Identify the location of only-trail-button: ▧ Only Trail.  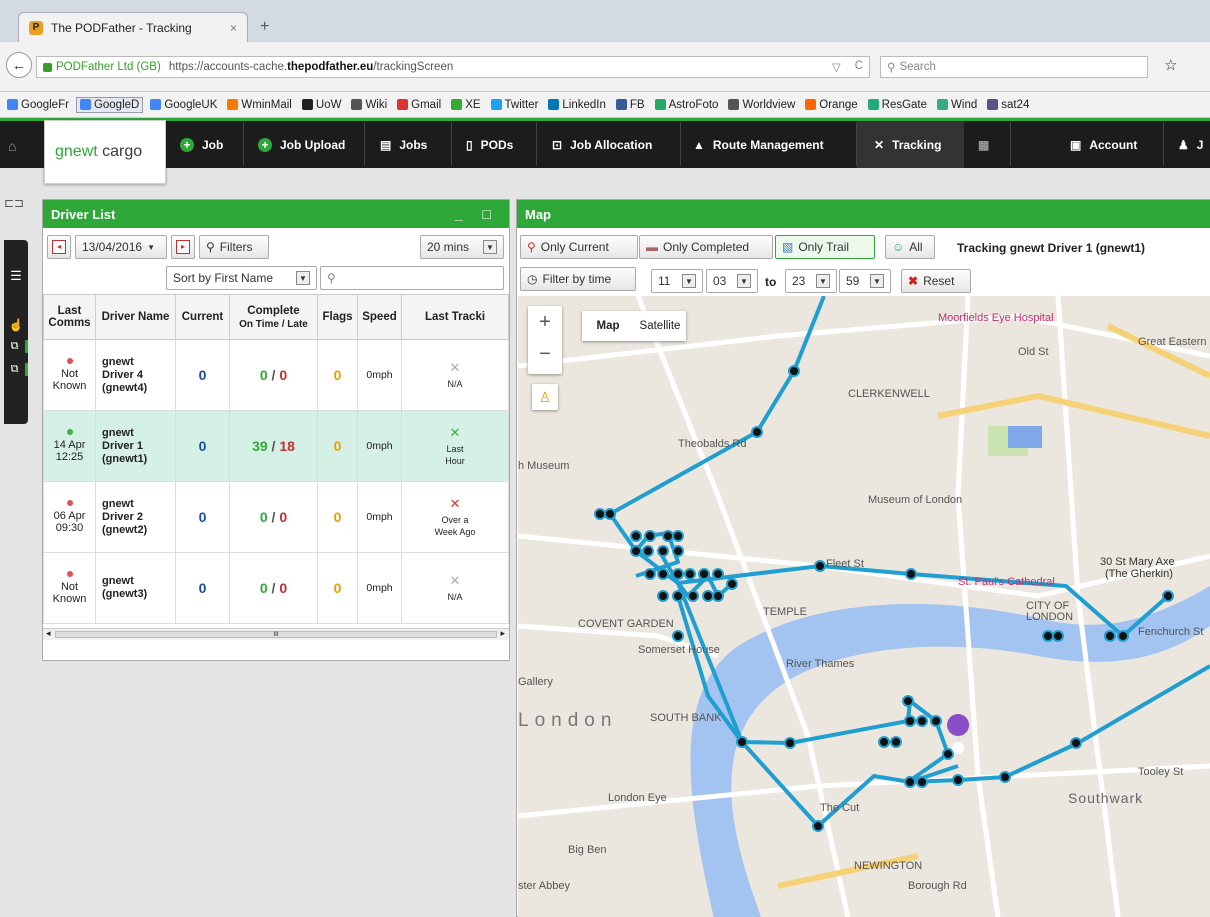
(825, 247).